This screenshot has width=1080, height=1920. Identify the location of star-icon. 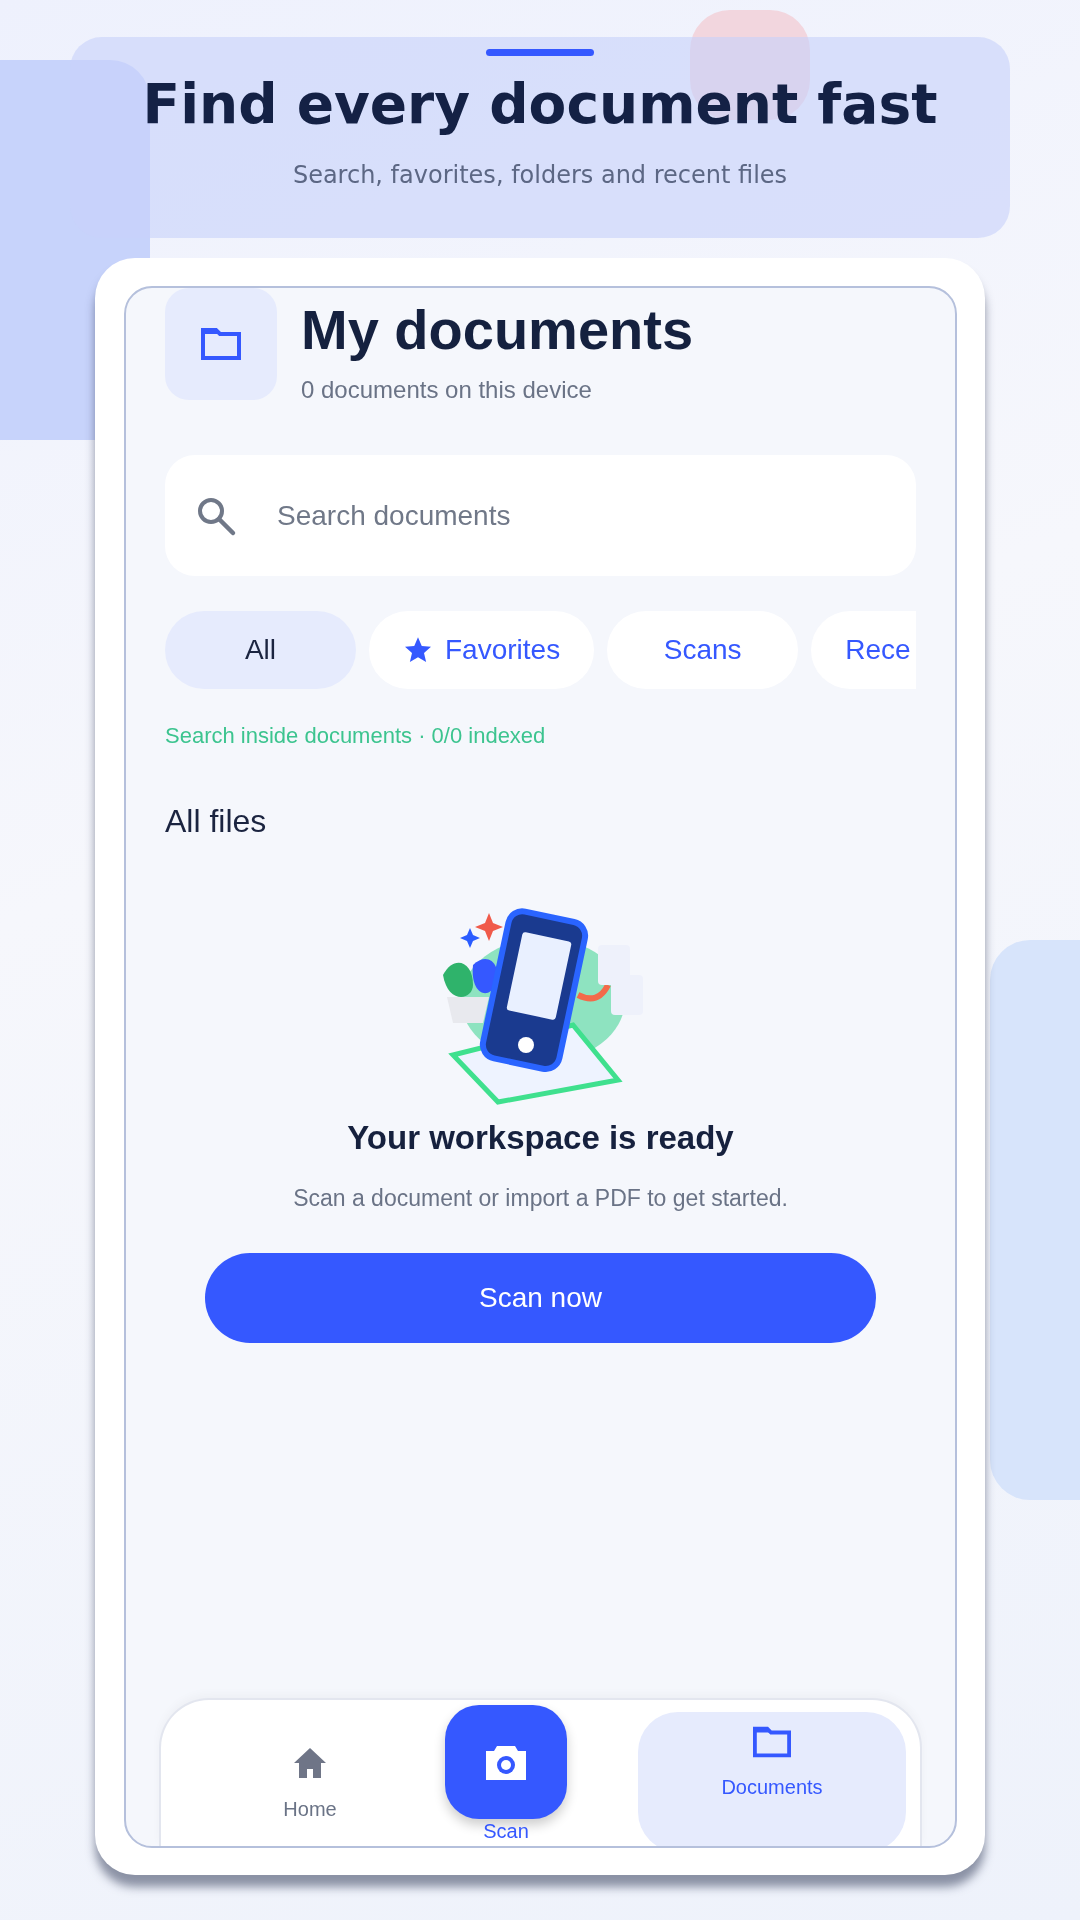
(418, 650).